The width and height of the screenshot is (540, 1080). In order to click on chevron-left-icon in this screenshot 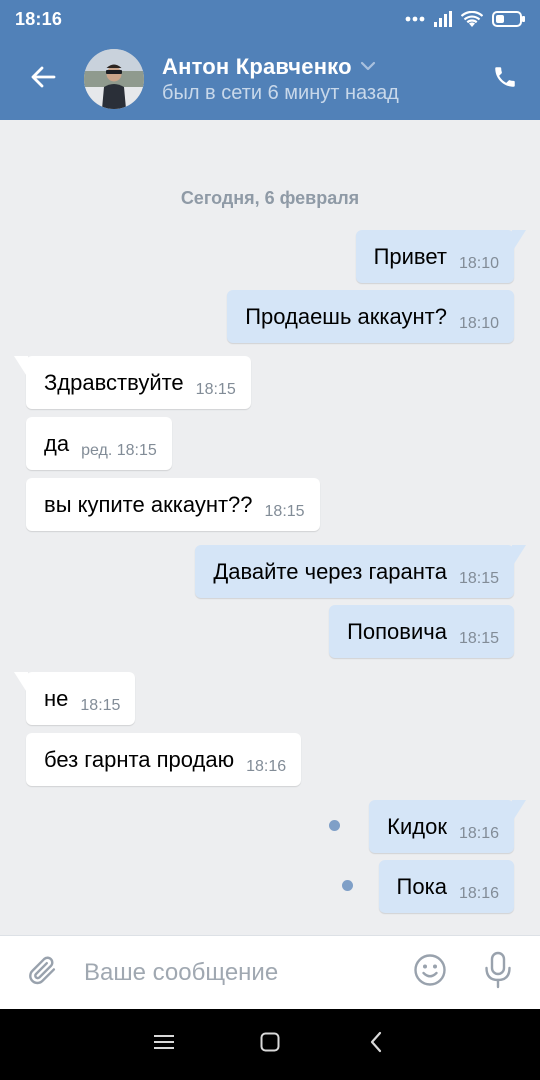, I will do `click(376, 1044)`.